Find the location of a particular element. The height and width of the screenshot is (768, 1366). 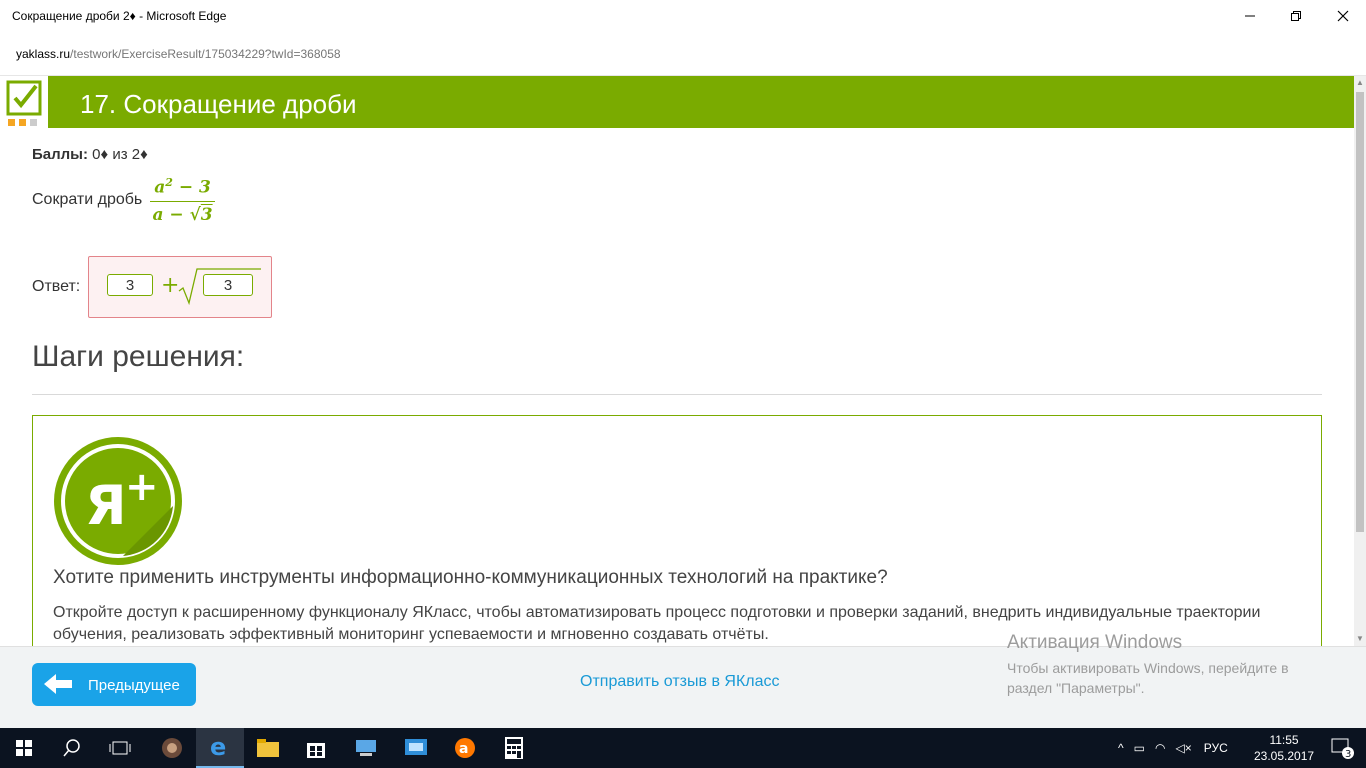

remote-app-icon is located at coordinates (416, 748).